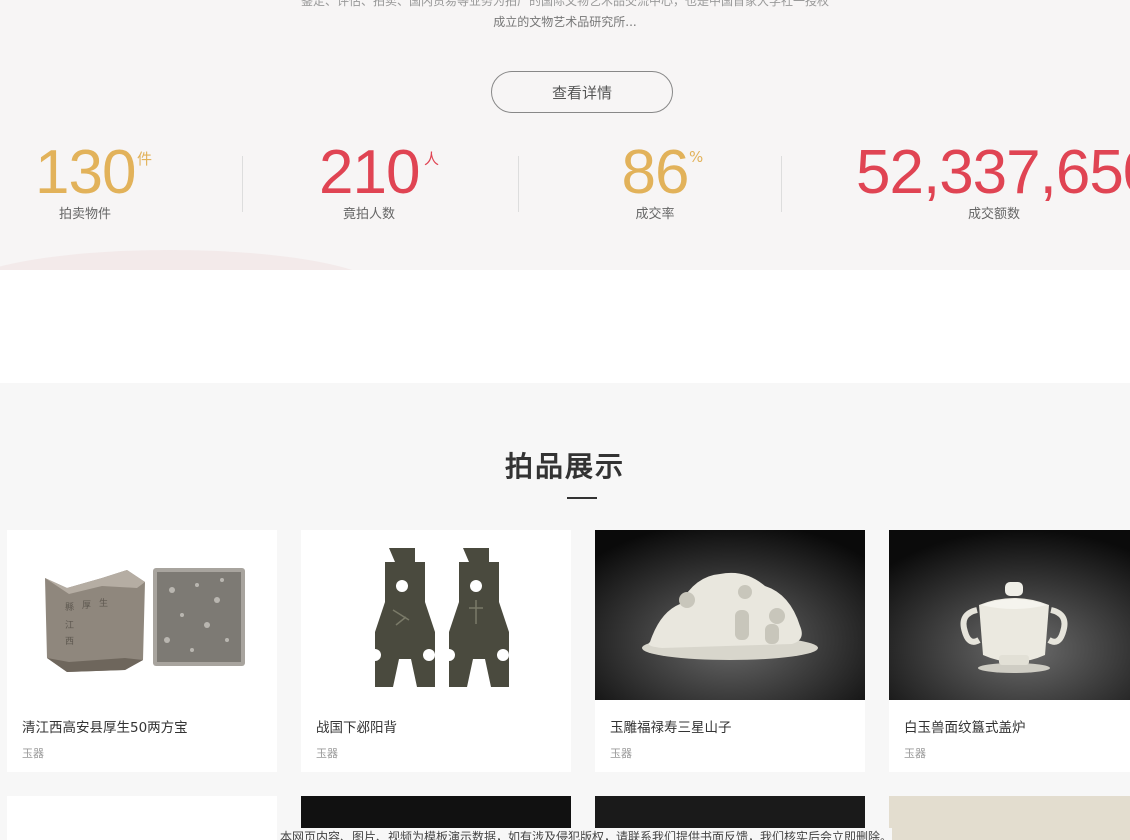 The width and height of the screenshot is (1130, 840). Describe the element at coordinates (69, 625) in the screenshot. I see `svg-text: 江` at that location.